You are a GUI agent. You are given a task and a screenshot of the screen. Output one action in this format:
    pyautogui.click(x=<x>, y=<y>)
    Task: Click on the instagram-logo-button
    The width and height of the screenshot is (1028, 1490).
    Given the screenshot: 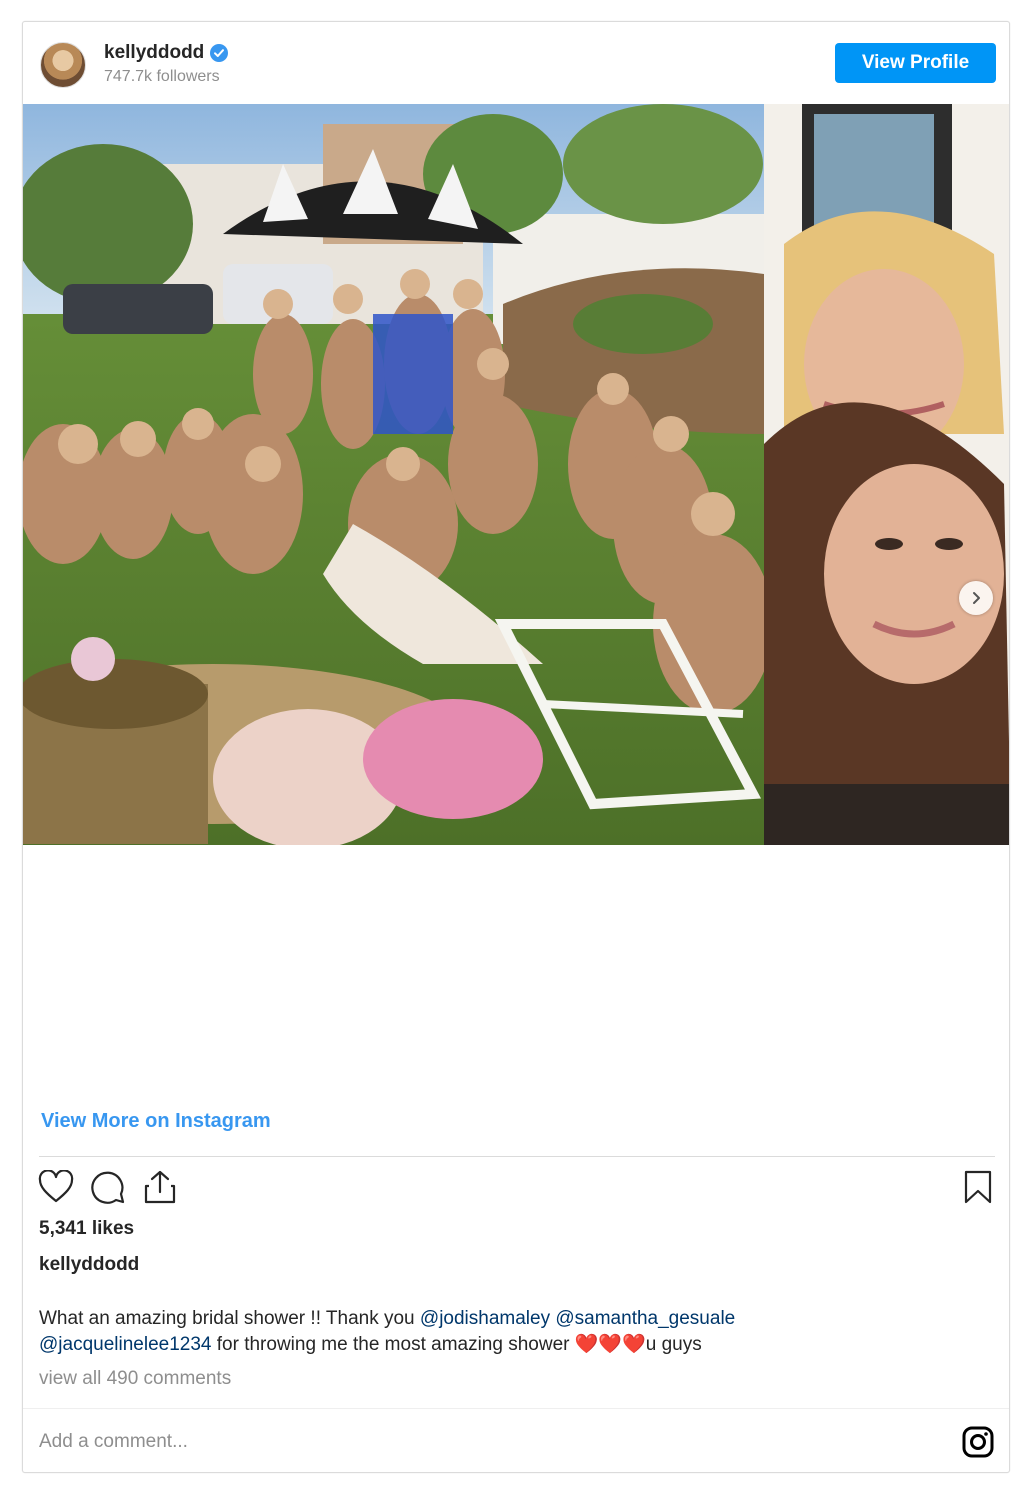 What is the action you would take?
    pyautogui.click(x=978, y=1442)
    